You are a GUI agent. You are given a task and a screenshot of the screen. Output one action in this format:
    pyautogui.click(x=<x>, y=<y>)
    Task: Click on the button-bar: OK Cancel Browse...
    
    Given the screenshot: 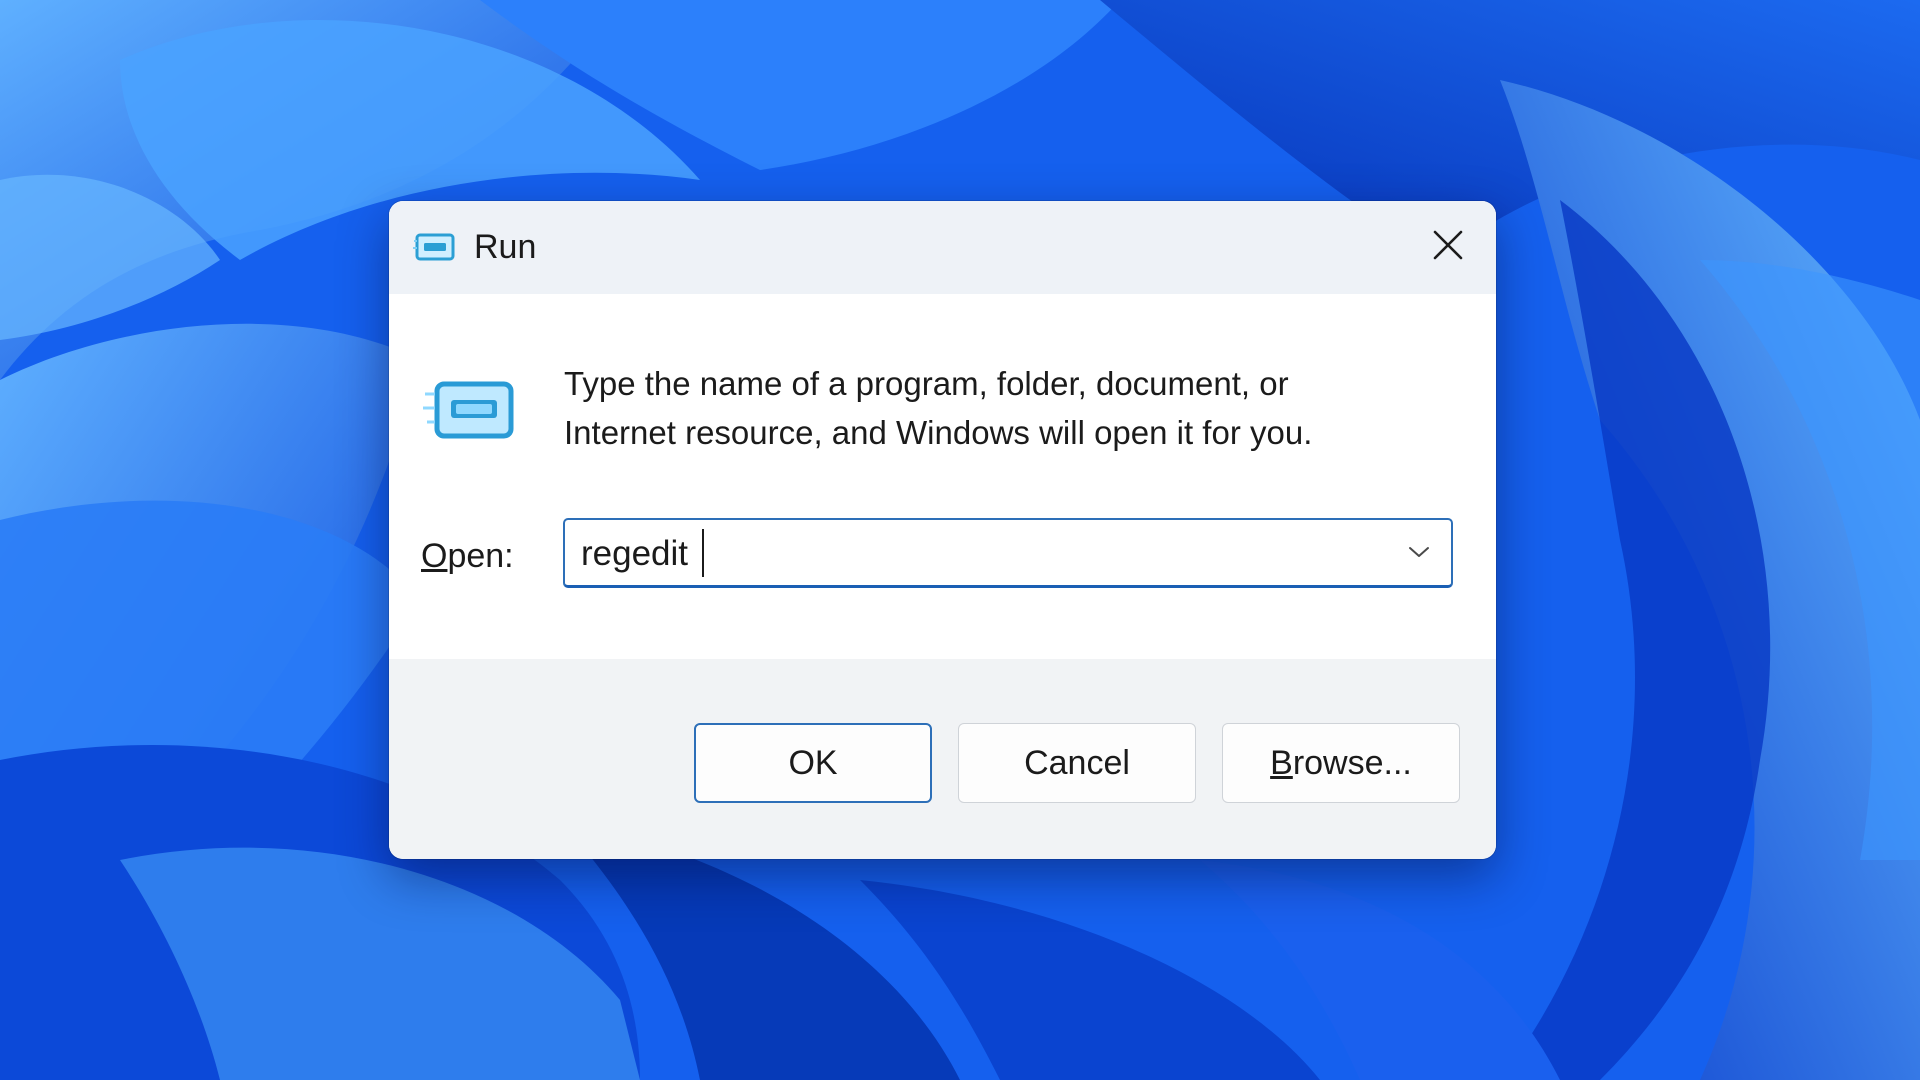 What is the action you would take?
    pyautogui.click(x=942, y=759)
    